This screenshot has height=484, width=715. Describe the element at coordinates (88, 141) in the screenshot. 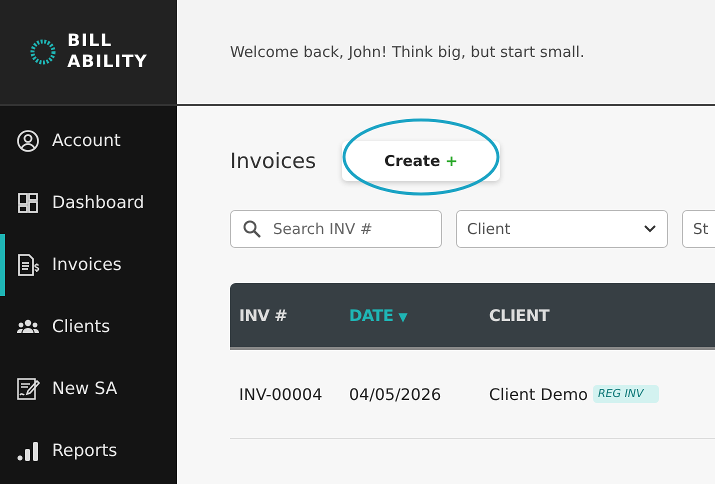

I see `sidebar-item: Account` at that location.